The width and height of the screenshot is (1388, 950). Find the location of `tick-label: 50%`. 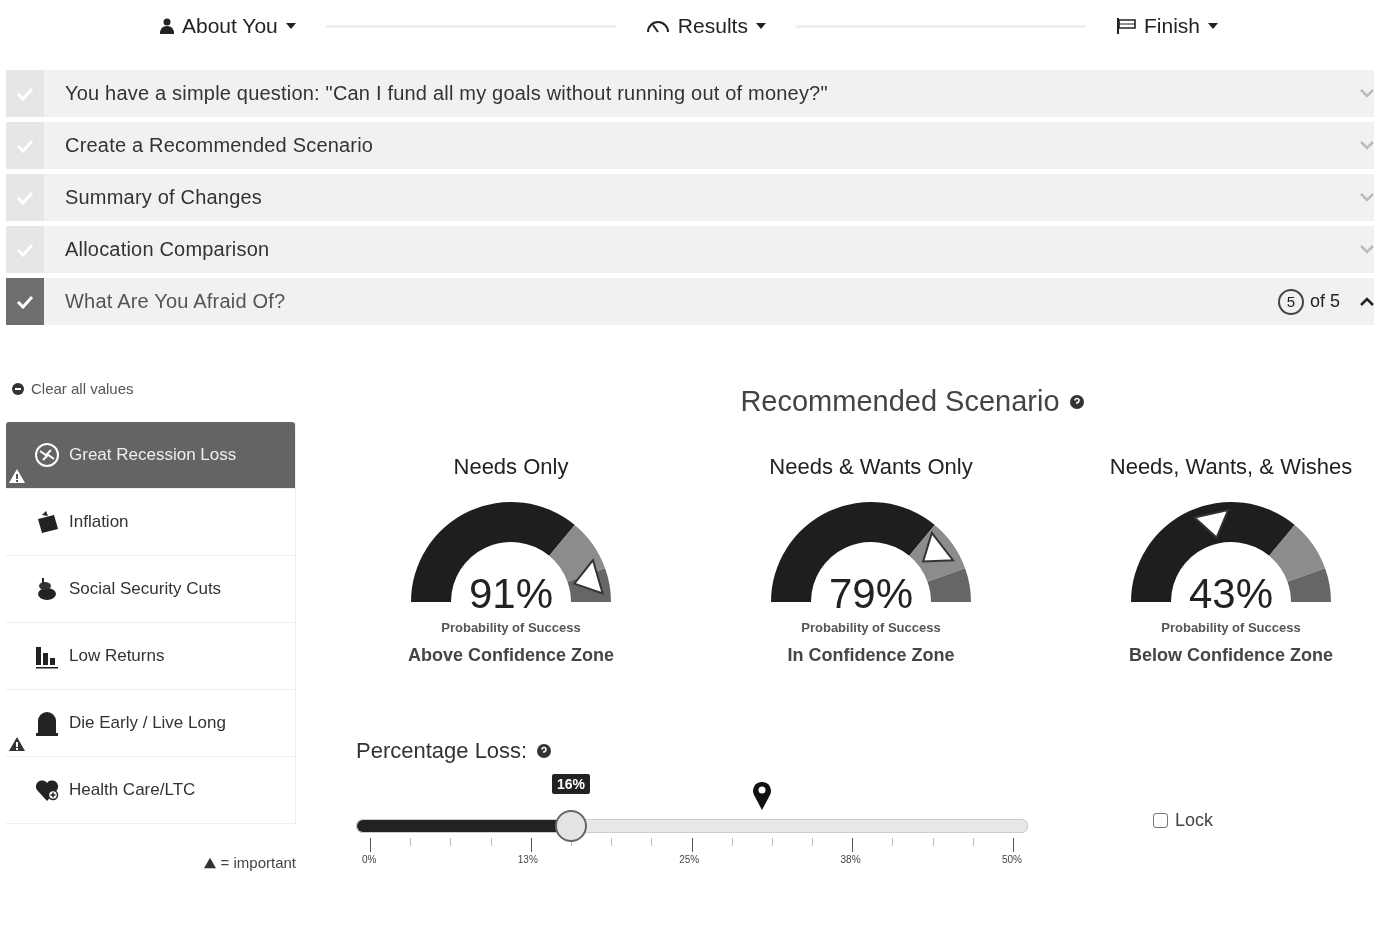

tick-label: 50% is located at coordinates (1011, 859).